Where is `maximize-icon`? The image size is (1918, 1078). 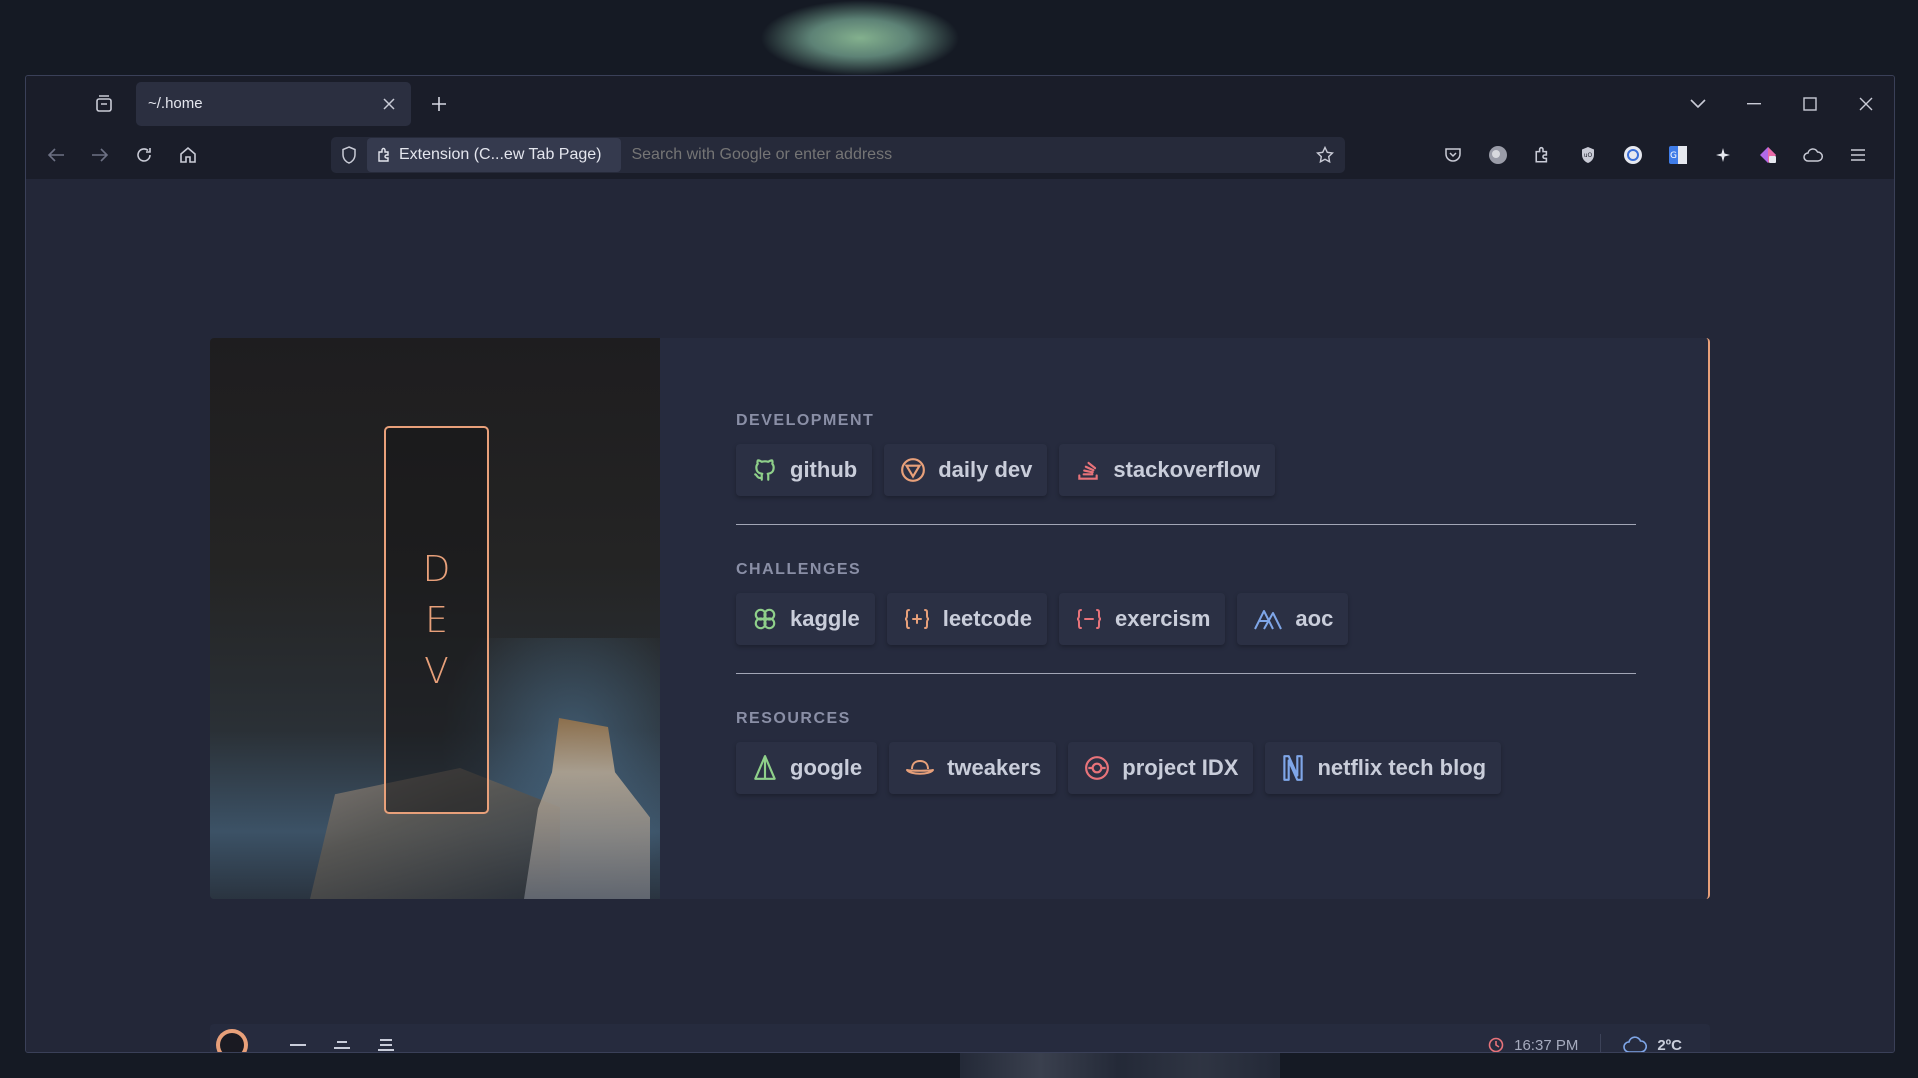
maximize-icon is located at coordinates (1810, 103).